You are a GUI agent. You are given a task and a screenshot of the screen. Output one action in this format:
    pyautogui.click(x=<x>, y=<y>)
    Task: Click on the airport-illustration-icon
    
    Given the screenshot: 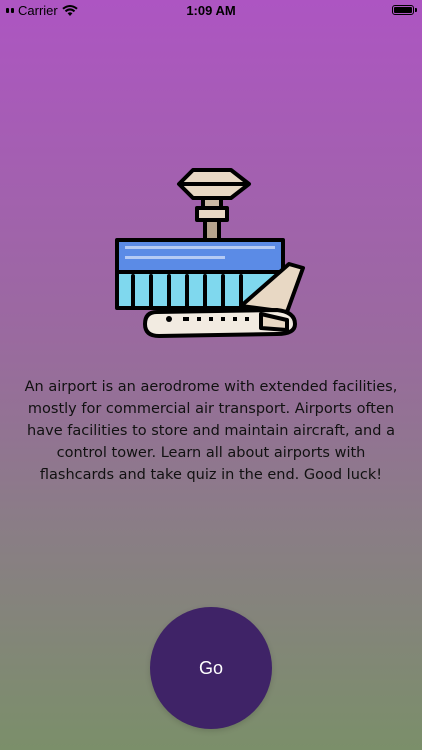 What is the action you would take?
    pyautogui.click(x=210, y=253)
    